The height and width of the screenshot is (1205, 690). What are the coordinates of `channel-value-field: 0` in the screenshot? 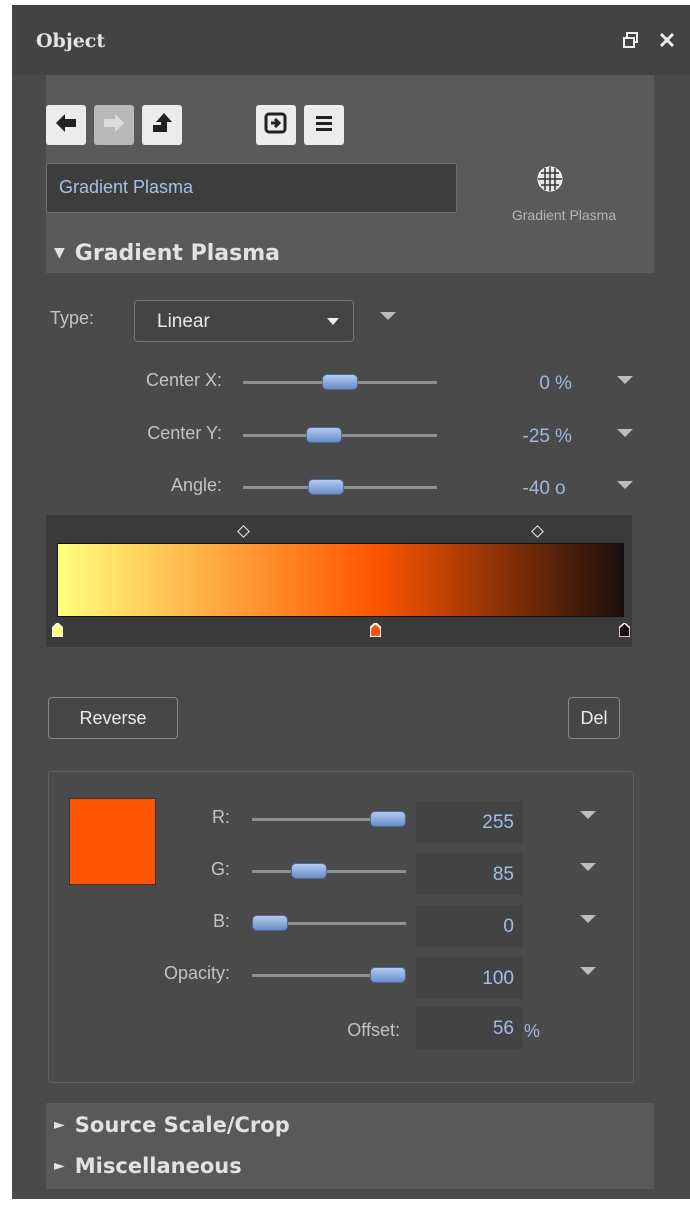 It's located at (469, 926).